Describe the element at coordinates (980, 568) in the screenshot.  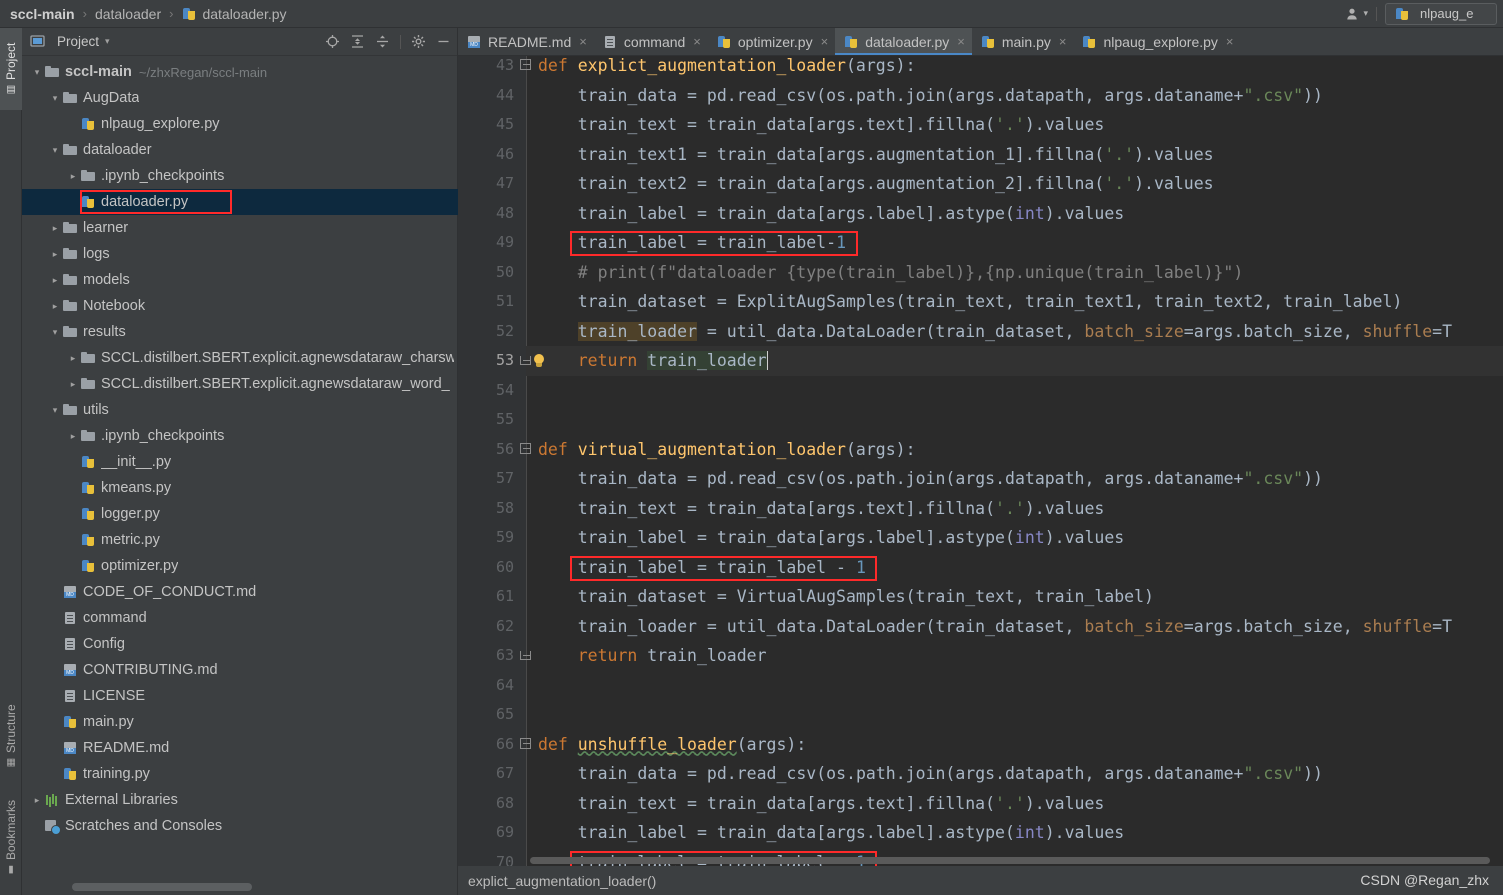
I see `code-line: 60 train_label = train_label - 1` at that location.